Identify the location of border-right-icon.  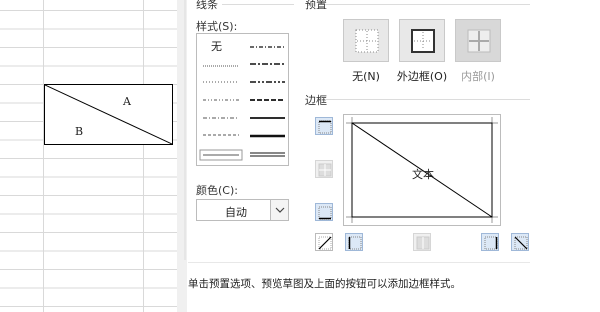
(491, 243).